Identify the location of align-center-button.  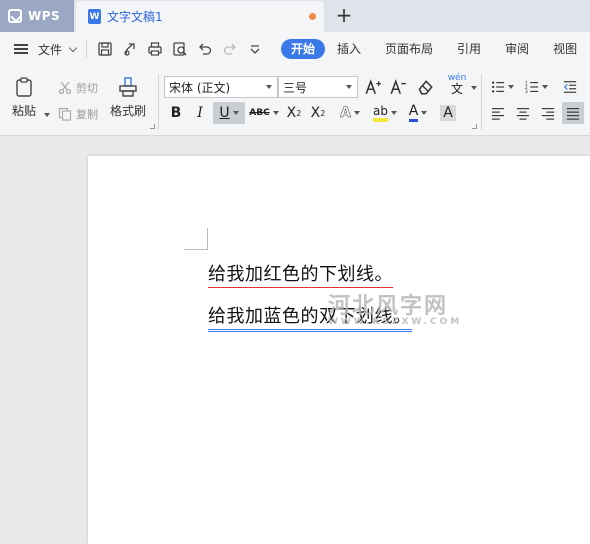
(523, 113).